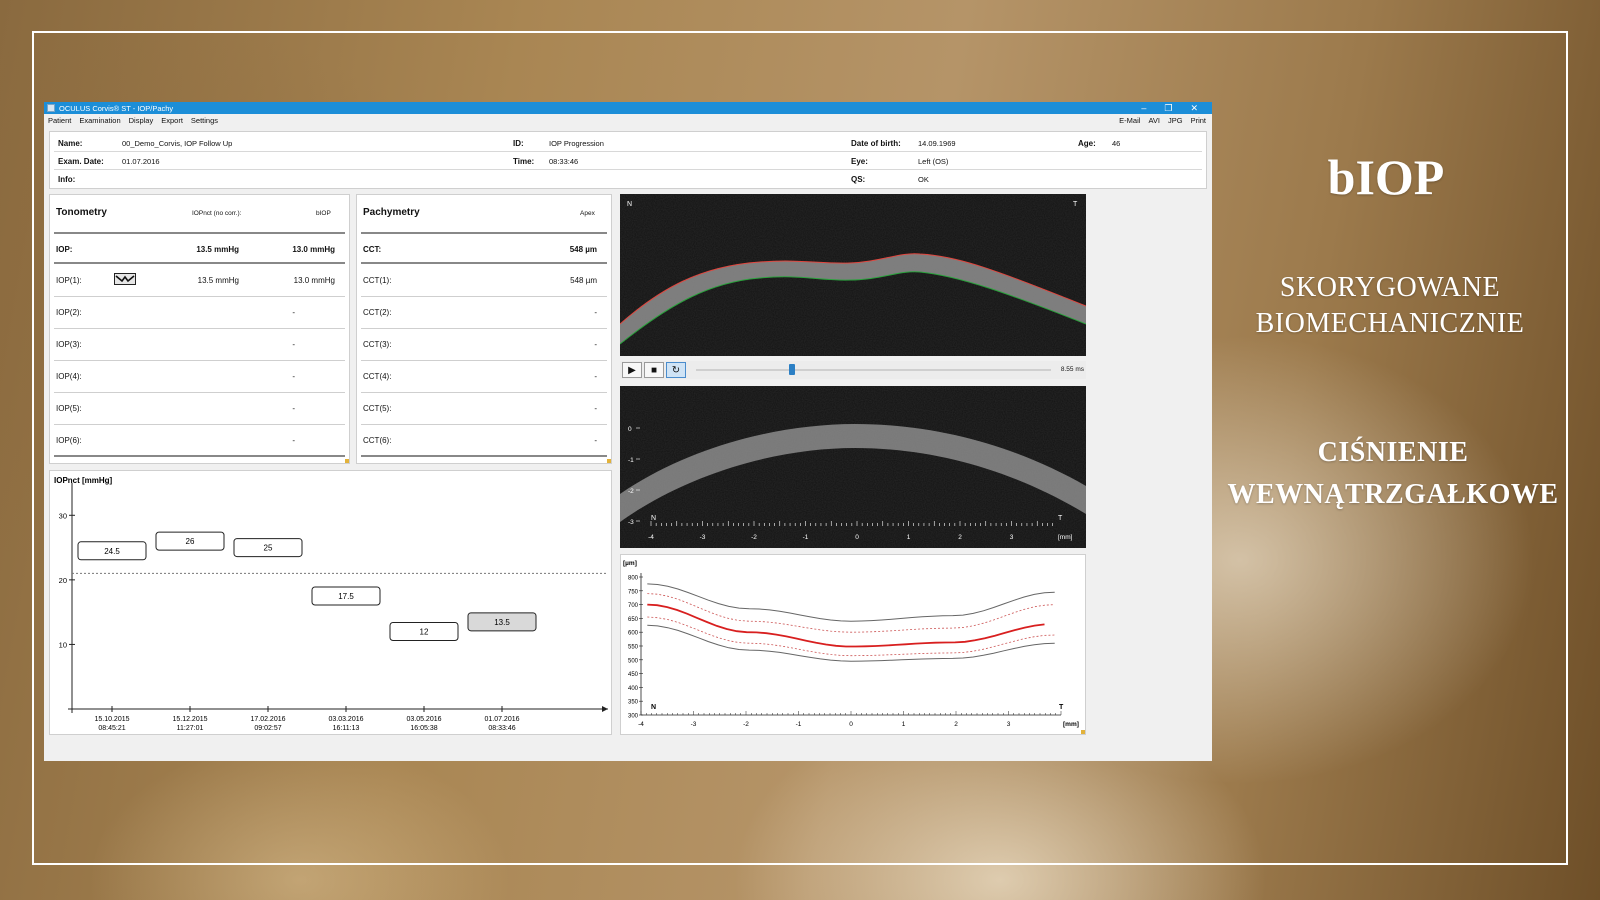  What do you see at coordinates (484, 377) in the screenshot?
I see `pachymetry-row-4: CCT(4): -` at bounding box center [484, 377].